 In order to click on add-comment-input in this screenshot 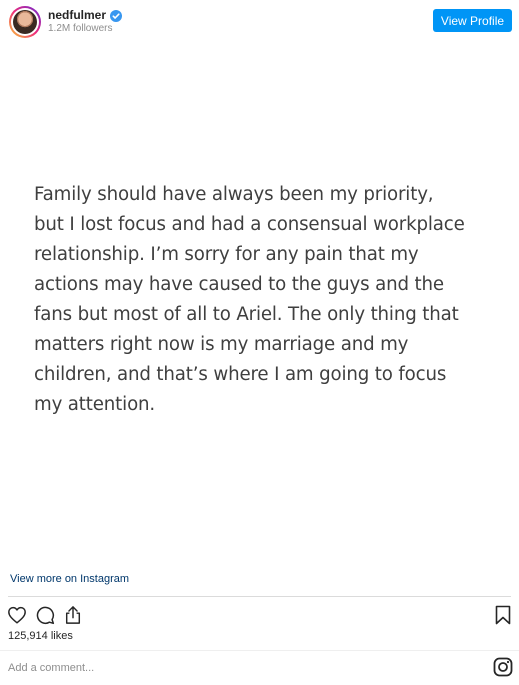, I will do `click(243, 668)`.